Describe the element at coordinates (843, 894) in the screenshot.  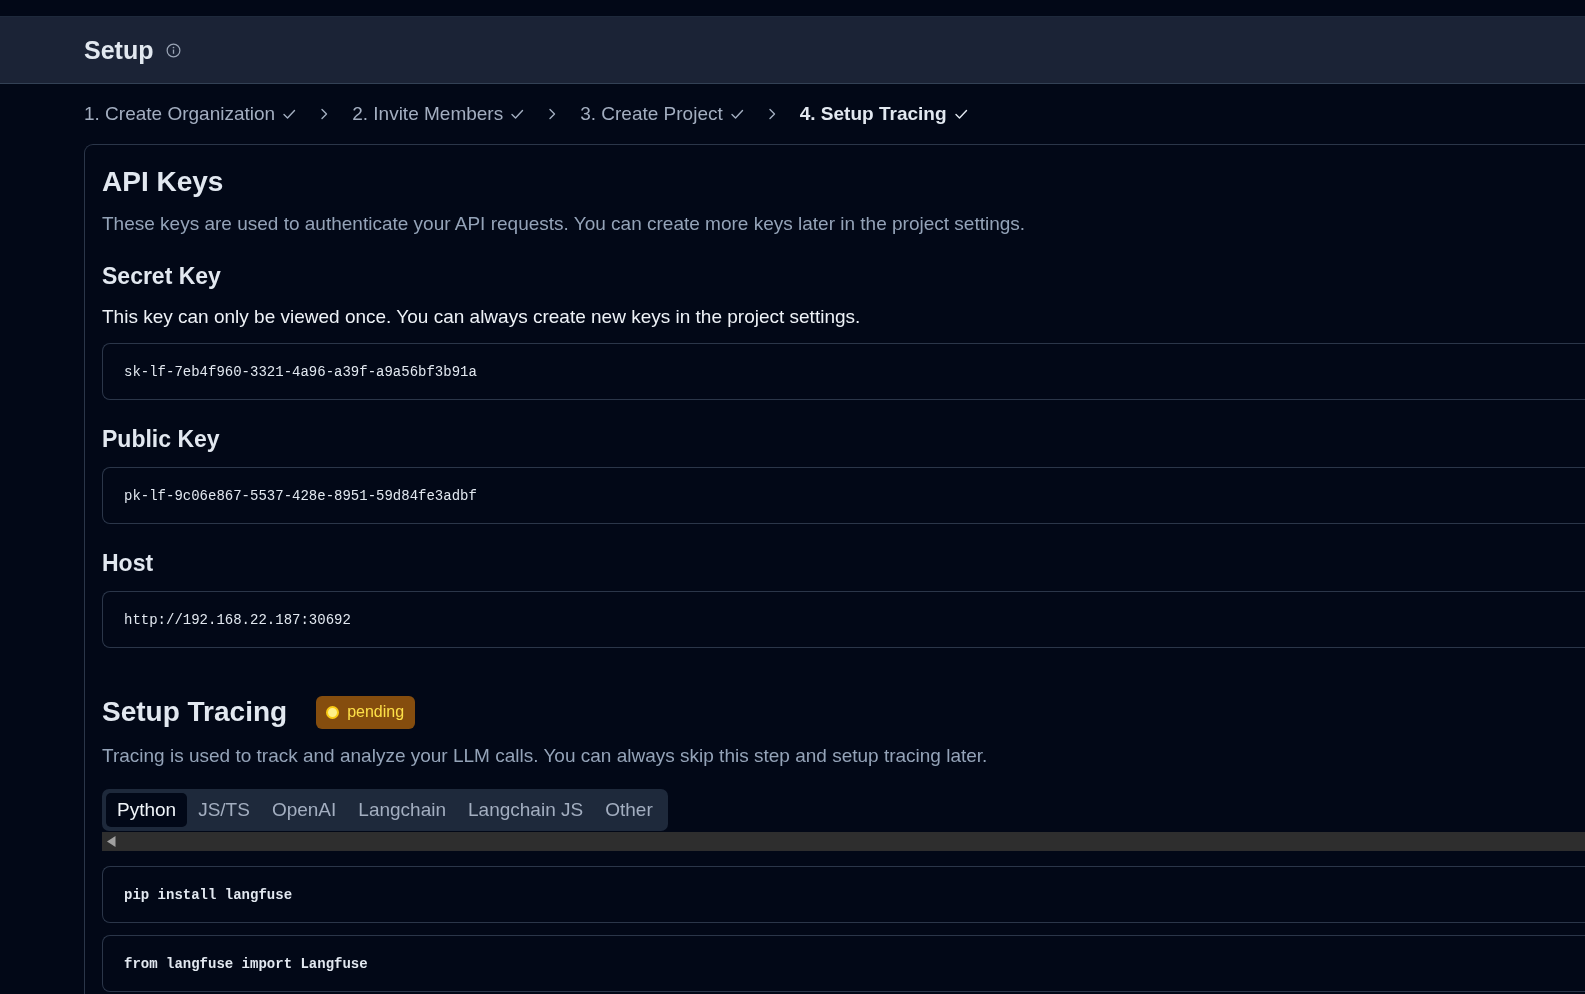
I see `code-block: pip install langfuse` at that location.